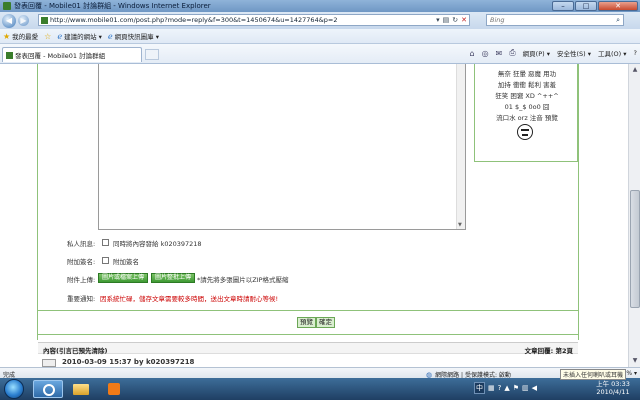  I want to click on smiley-face-icon, so click(525, 132).